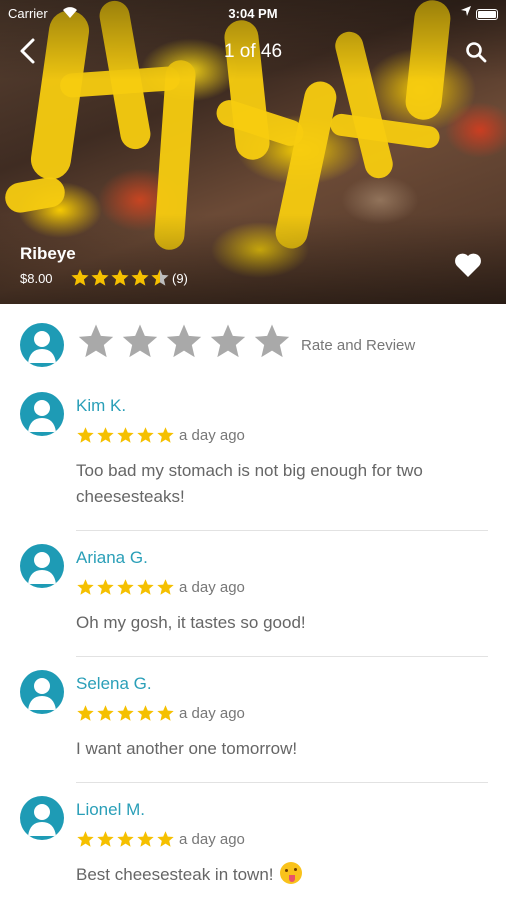 Image resolution: width=506 pixels, height=900 pixels. What do you see at coordinates (114, 684) in the screenshot?
I see `reviewer-name: Selena G.` at bounding box center [114, 684].